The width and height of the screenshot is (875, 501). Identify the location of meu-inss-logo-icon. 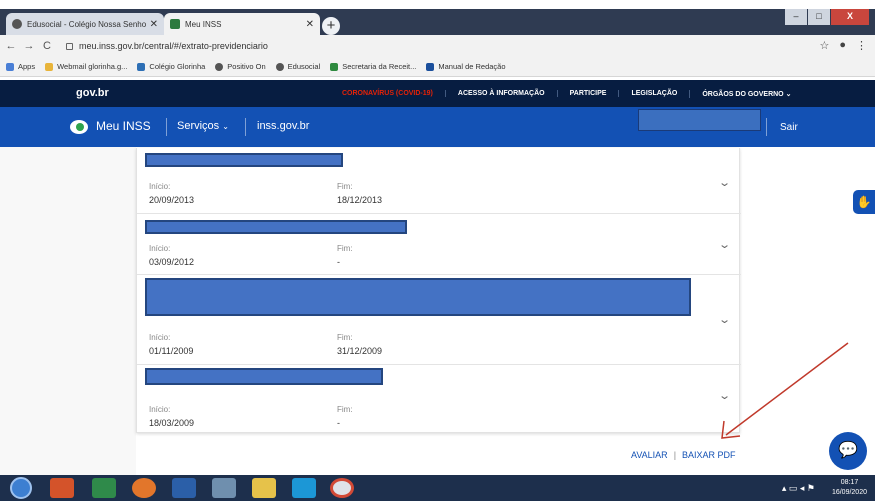
(79, 127).